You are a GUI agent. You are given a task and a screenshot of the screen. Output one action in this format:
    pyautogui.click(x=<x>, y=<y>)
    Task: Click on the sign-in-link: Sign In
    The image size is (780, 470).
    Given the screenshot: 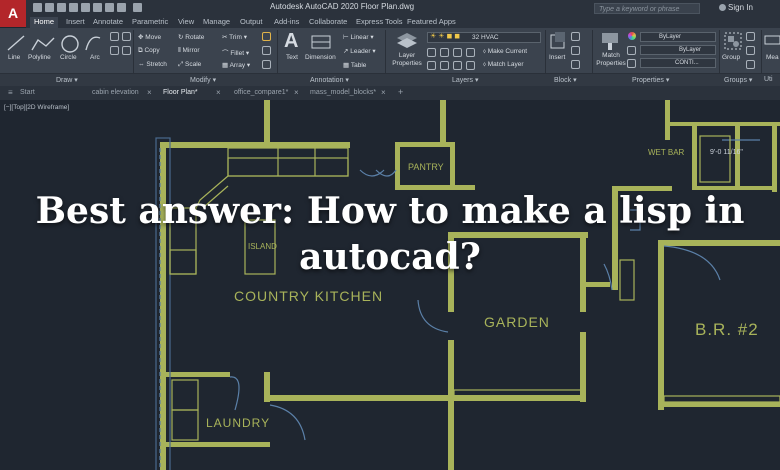 What is the action you would take?
    pyautogui.click(x=740, y=7)
    